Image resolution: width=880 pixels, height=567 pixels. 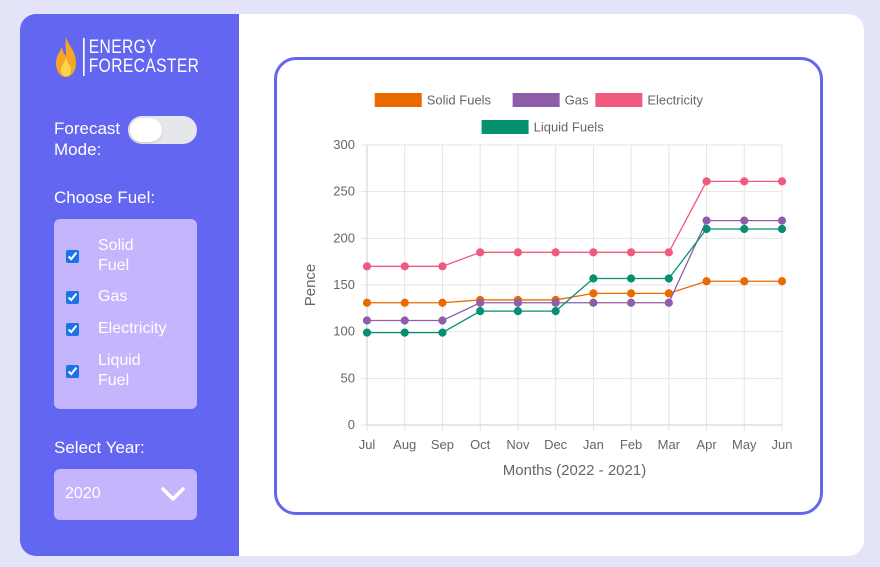 I want to click on forecast-mode-label-line-1: Forecast, so click(x=87, y=128).